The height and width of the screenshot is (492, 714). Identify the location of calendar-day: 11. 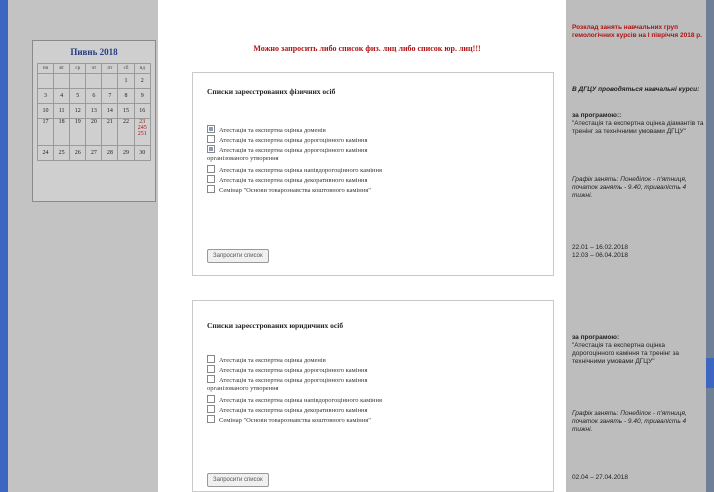
(62, 111).